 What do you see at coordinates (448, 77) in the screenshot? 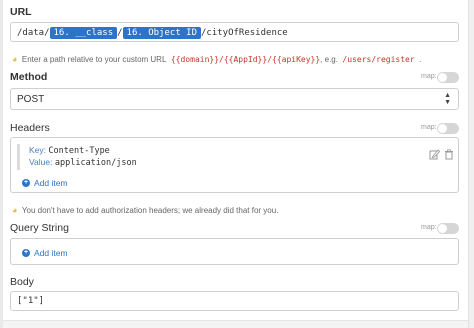
I see `method-map-toggle` at bounding box center [448, 77].